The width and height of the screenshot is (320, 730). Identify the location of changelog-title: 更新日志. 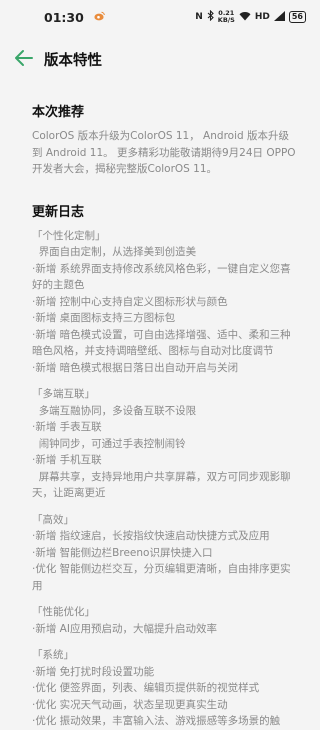
(58, 212).